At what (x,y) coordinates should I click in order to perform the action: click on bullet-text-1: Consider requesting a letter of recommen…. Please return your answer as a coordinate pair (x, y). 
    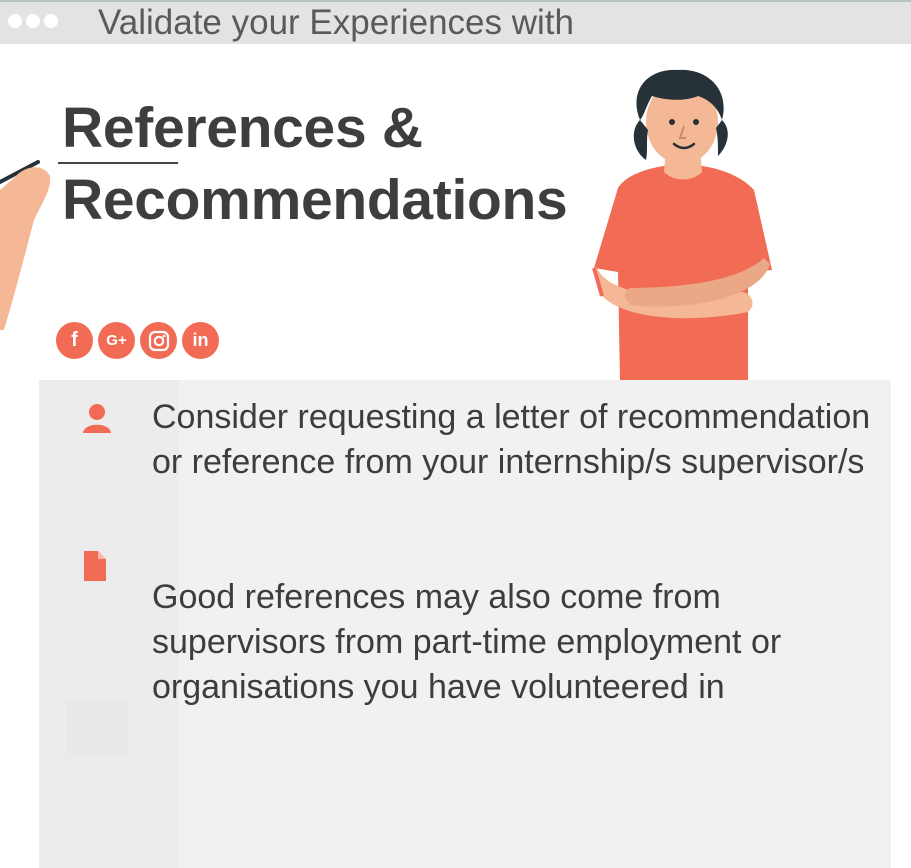
    Looking at the image, I should click on (511, 439).